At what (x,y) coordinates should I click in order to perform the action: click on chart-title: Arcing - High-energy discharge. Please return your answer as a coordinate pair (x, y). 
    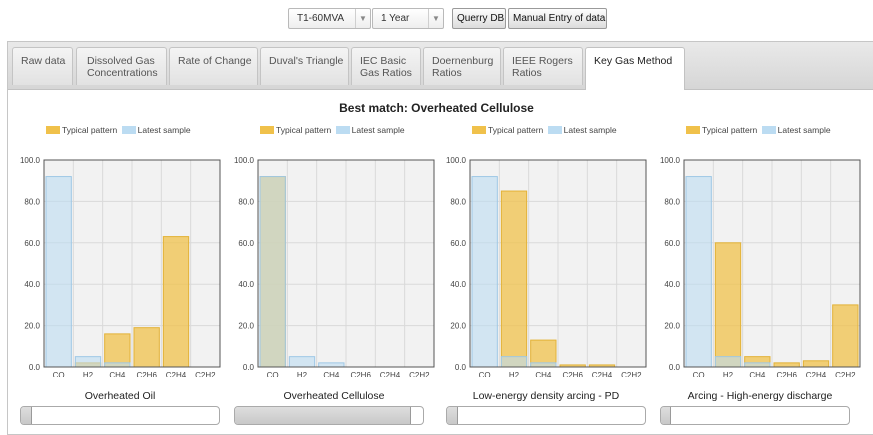
    Looking at the image, I should click on (760, 396).